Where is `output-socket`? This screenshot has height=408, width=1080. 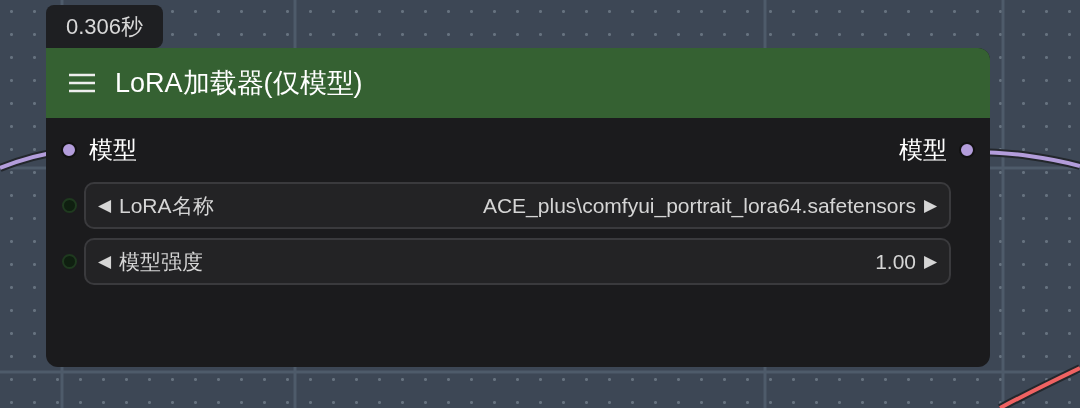 output-socket is located at coordinates (967, 150).